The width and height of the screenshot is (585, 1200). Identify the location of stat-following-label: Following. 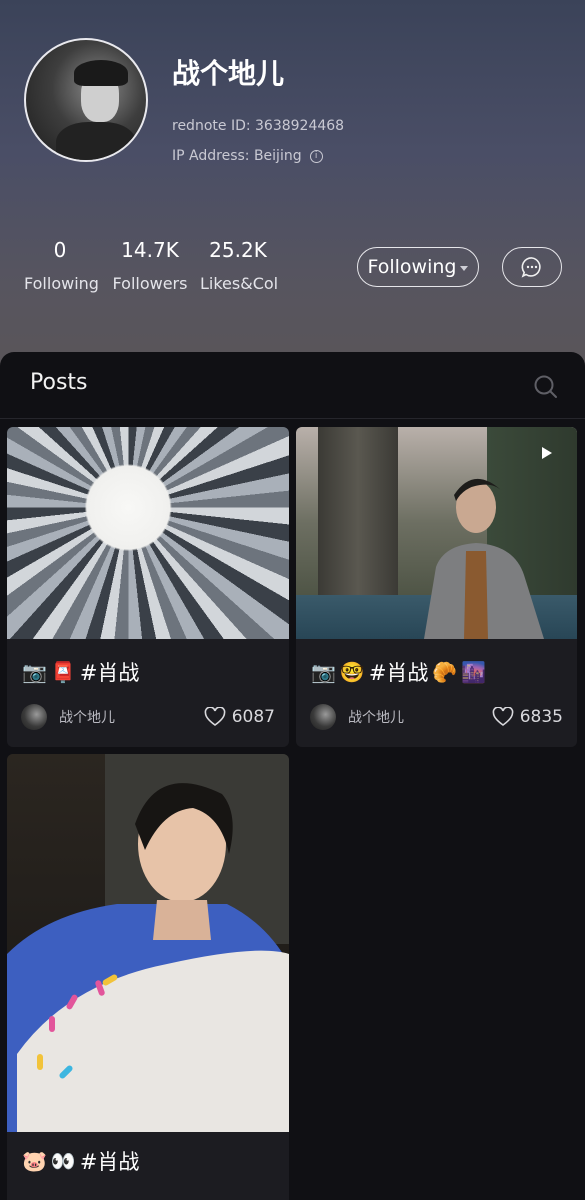
(61, 283).